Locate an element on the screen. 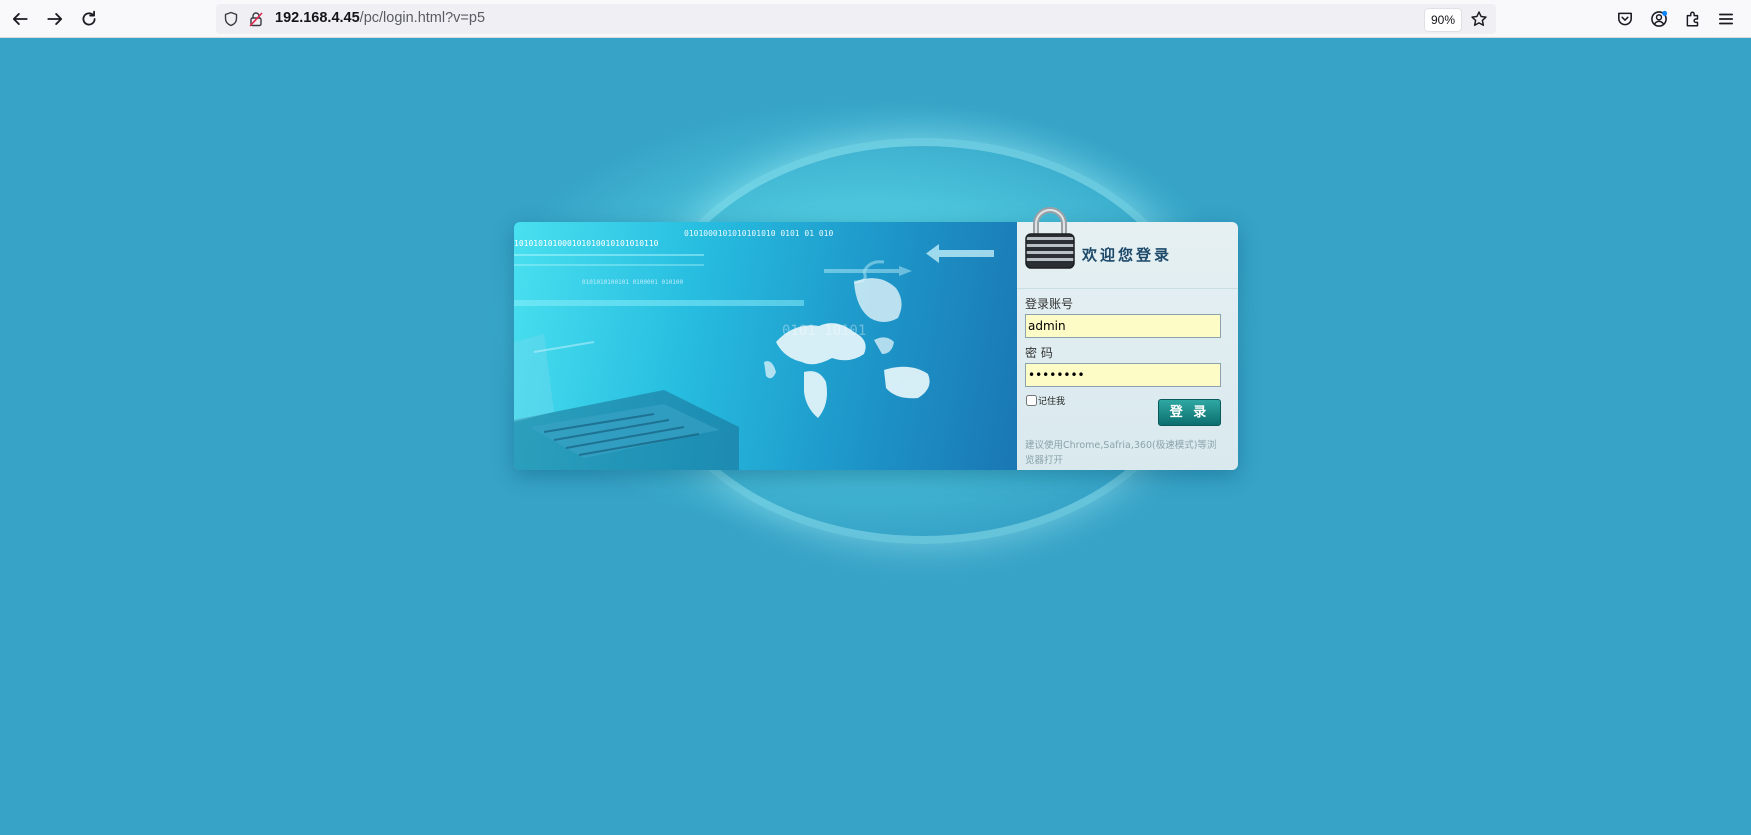 The image size is (1751, 835). world-map-graphic is located at coordinates (847, 348).